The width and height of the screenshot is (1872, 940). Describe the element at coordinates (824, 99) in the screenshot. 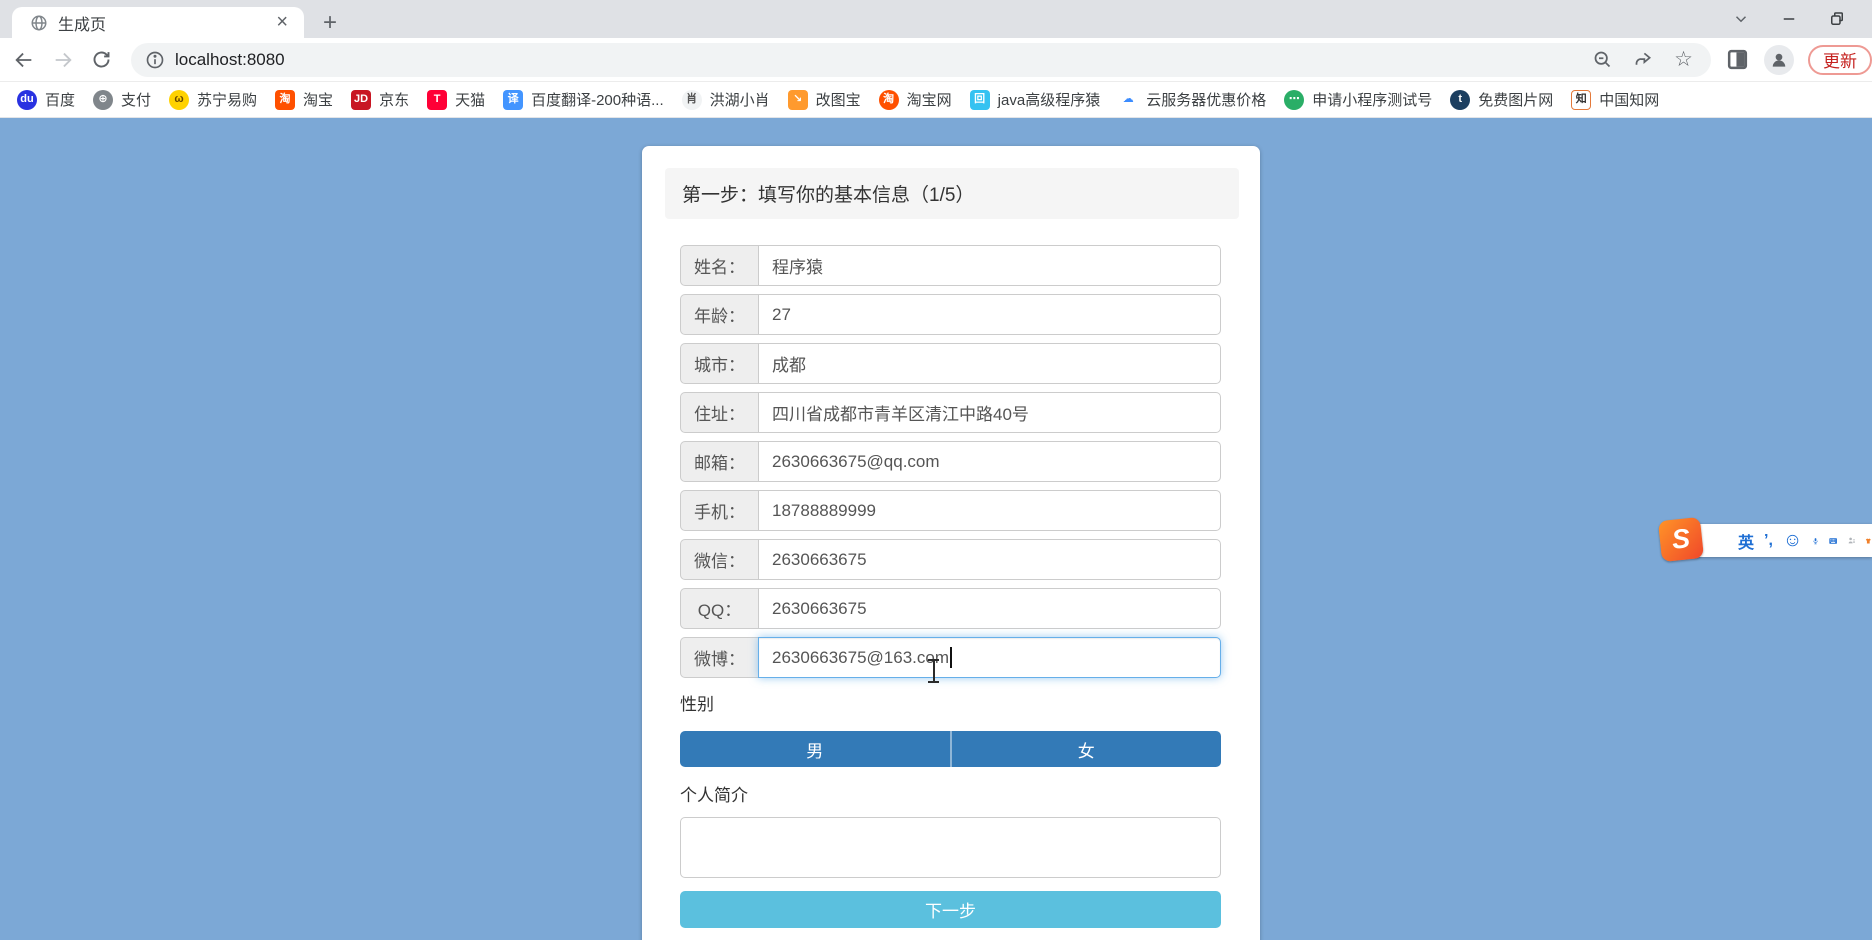

I see `bookmark-item: ↘ 改图宝` at that location.